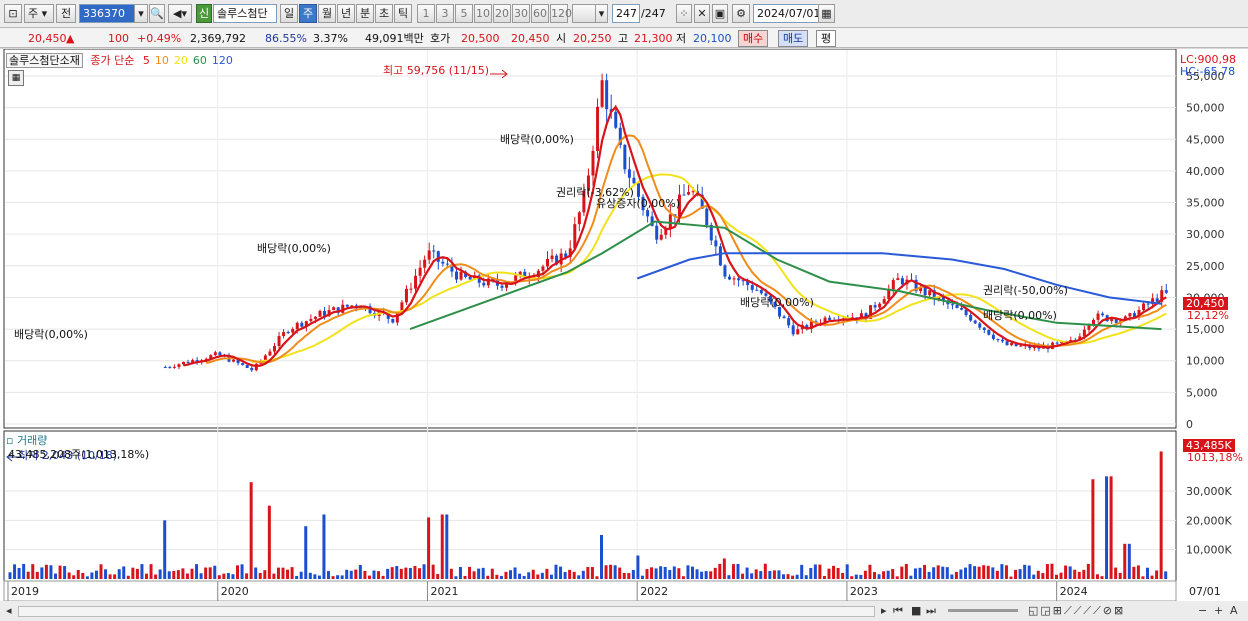 The height and width of the screenshot is (621, 1248). Describe the element at coordinates (601, 13) in the screenshot. I see `period-dropdown-icon: ▾` at that location.